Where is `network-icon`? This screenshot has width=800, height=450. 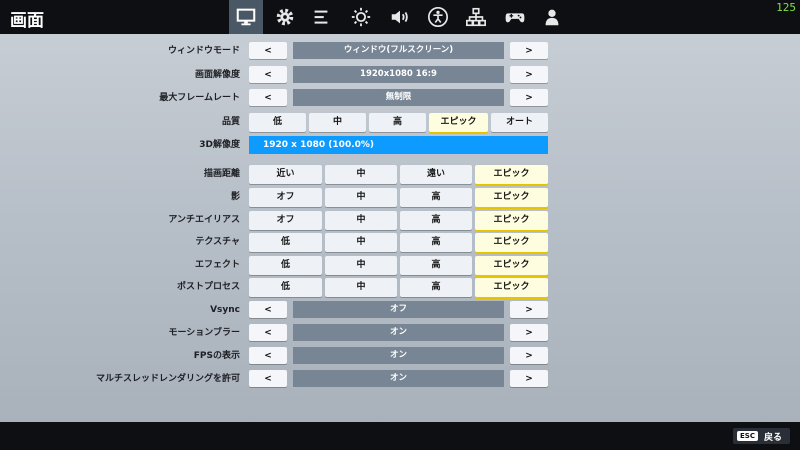 network-icon is located at coordinates (476, 17).